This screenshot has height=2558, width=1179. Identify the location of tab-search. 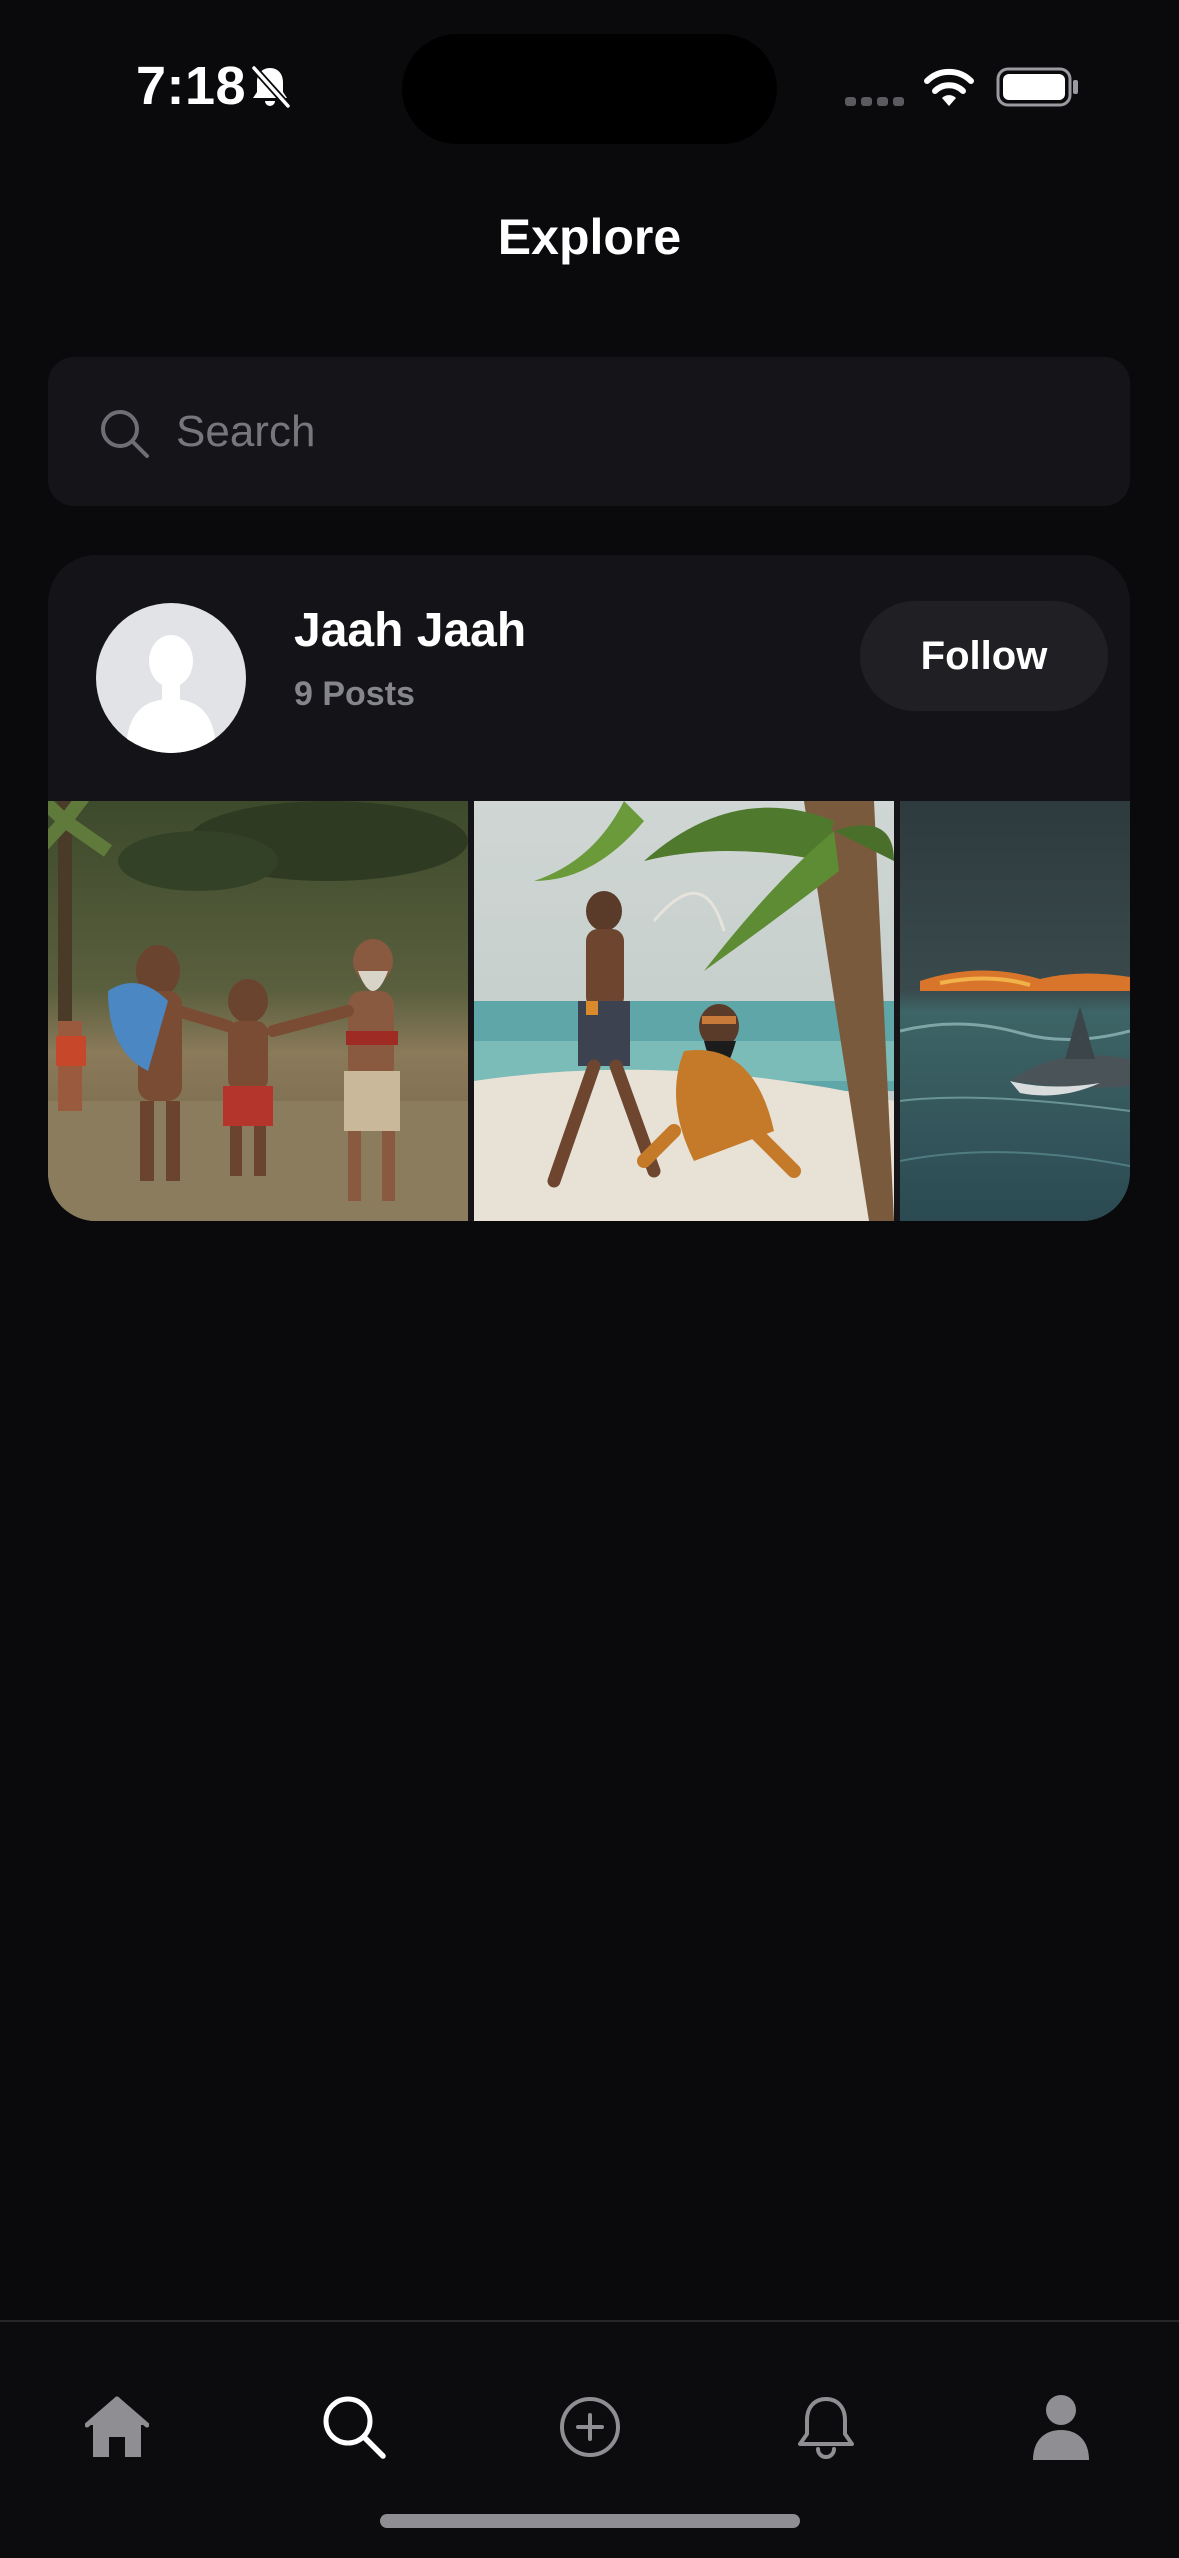
(354, 2427).